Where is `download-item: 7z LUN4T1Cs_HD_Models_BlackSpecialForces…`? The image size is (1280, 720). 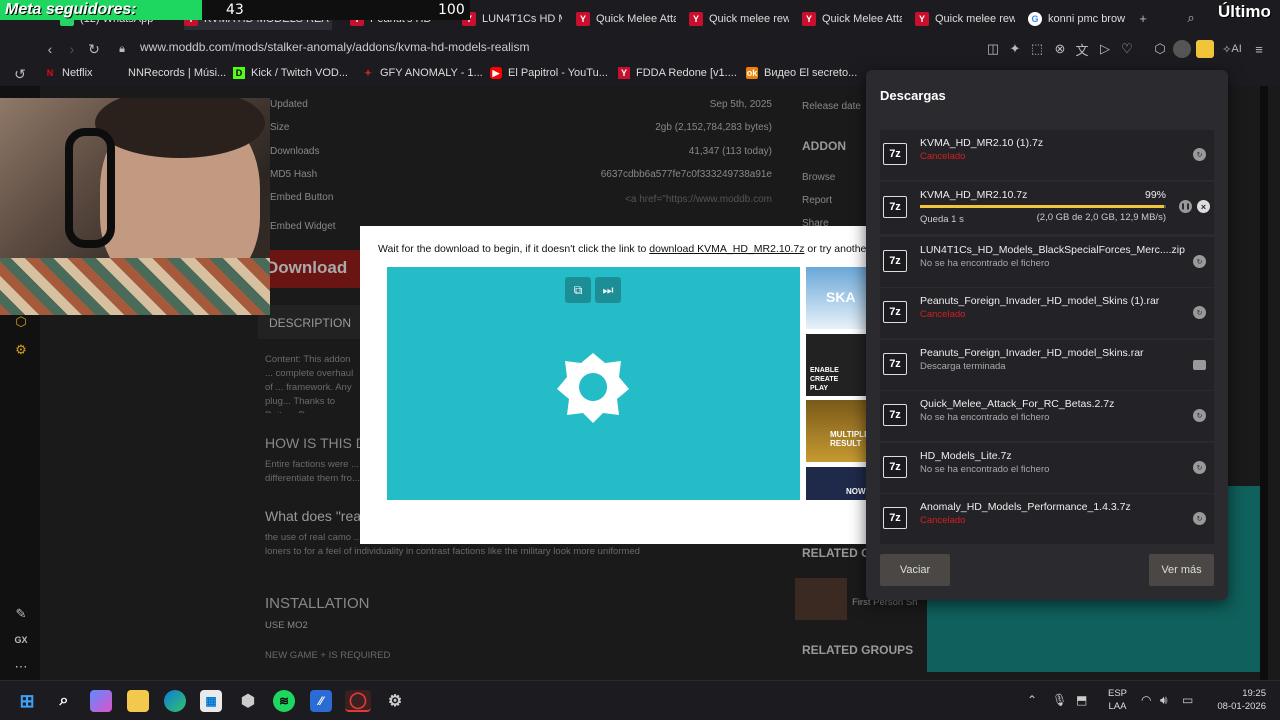
download-item: 7z LUN4T1Cs_HD_Models_BlackSpecialForces… is located at coordinates (1047, 262).